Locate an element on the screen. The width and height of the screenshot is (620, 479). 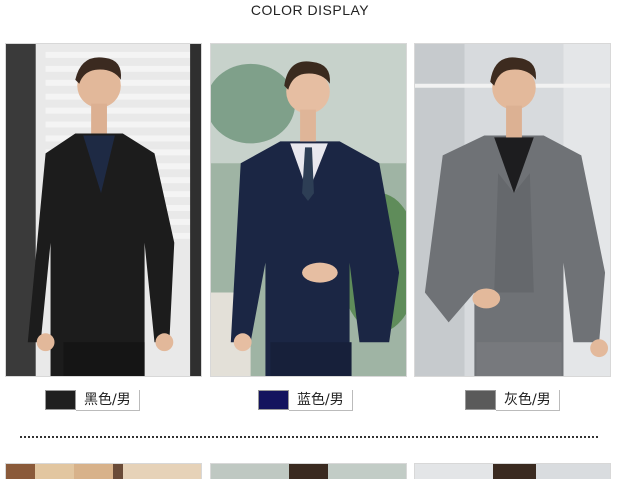
variant-option-navy: 蓝色/男 is located at coordinates (305, 400).